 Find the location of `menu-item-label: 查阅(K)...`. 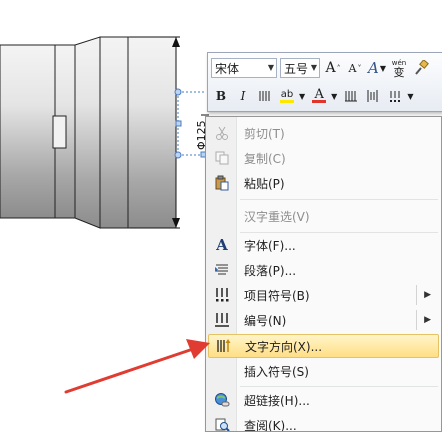

menu-item-label: 查阅(K)... is located at coordinates (270, 425).